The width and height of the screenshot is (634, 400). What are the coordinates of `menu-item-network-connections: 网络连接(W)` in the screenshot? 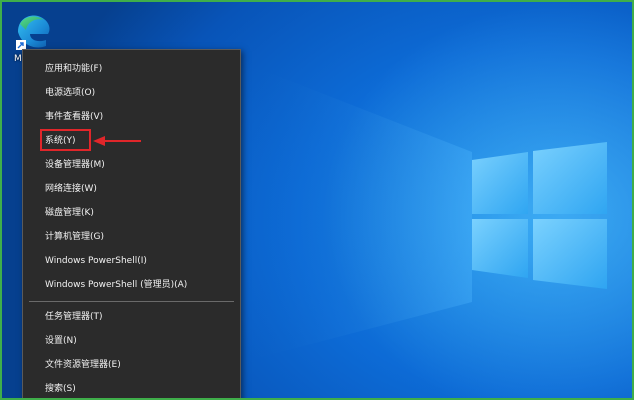 It's located at (131, 189).